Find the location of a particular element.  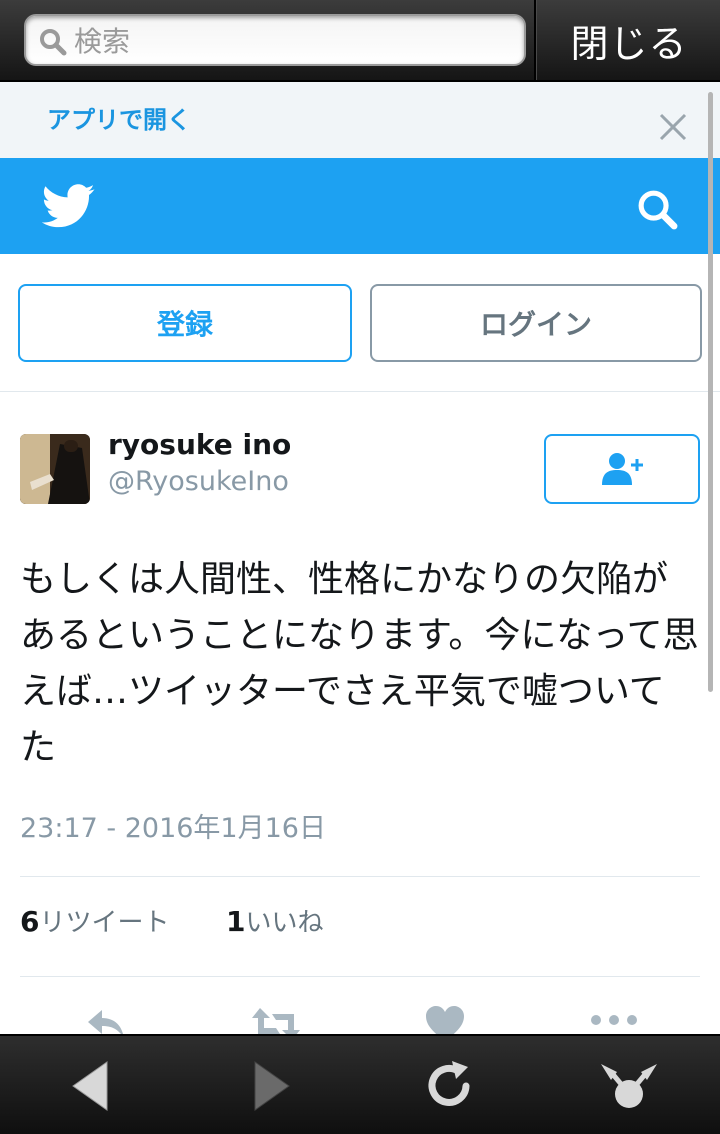

browser-top-bar: 閉じる is located at coordinates (360, 41).